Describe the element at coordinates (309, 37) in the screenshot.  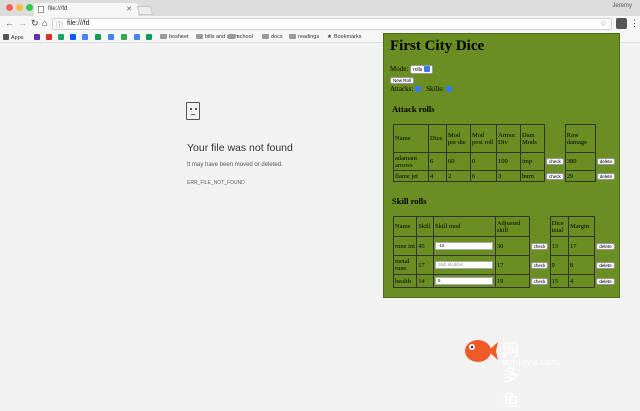
I see `bookmark-label: readings` at that location.